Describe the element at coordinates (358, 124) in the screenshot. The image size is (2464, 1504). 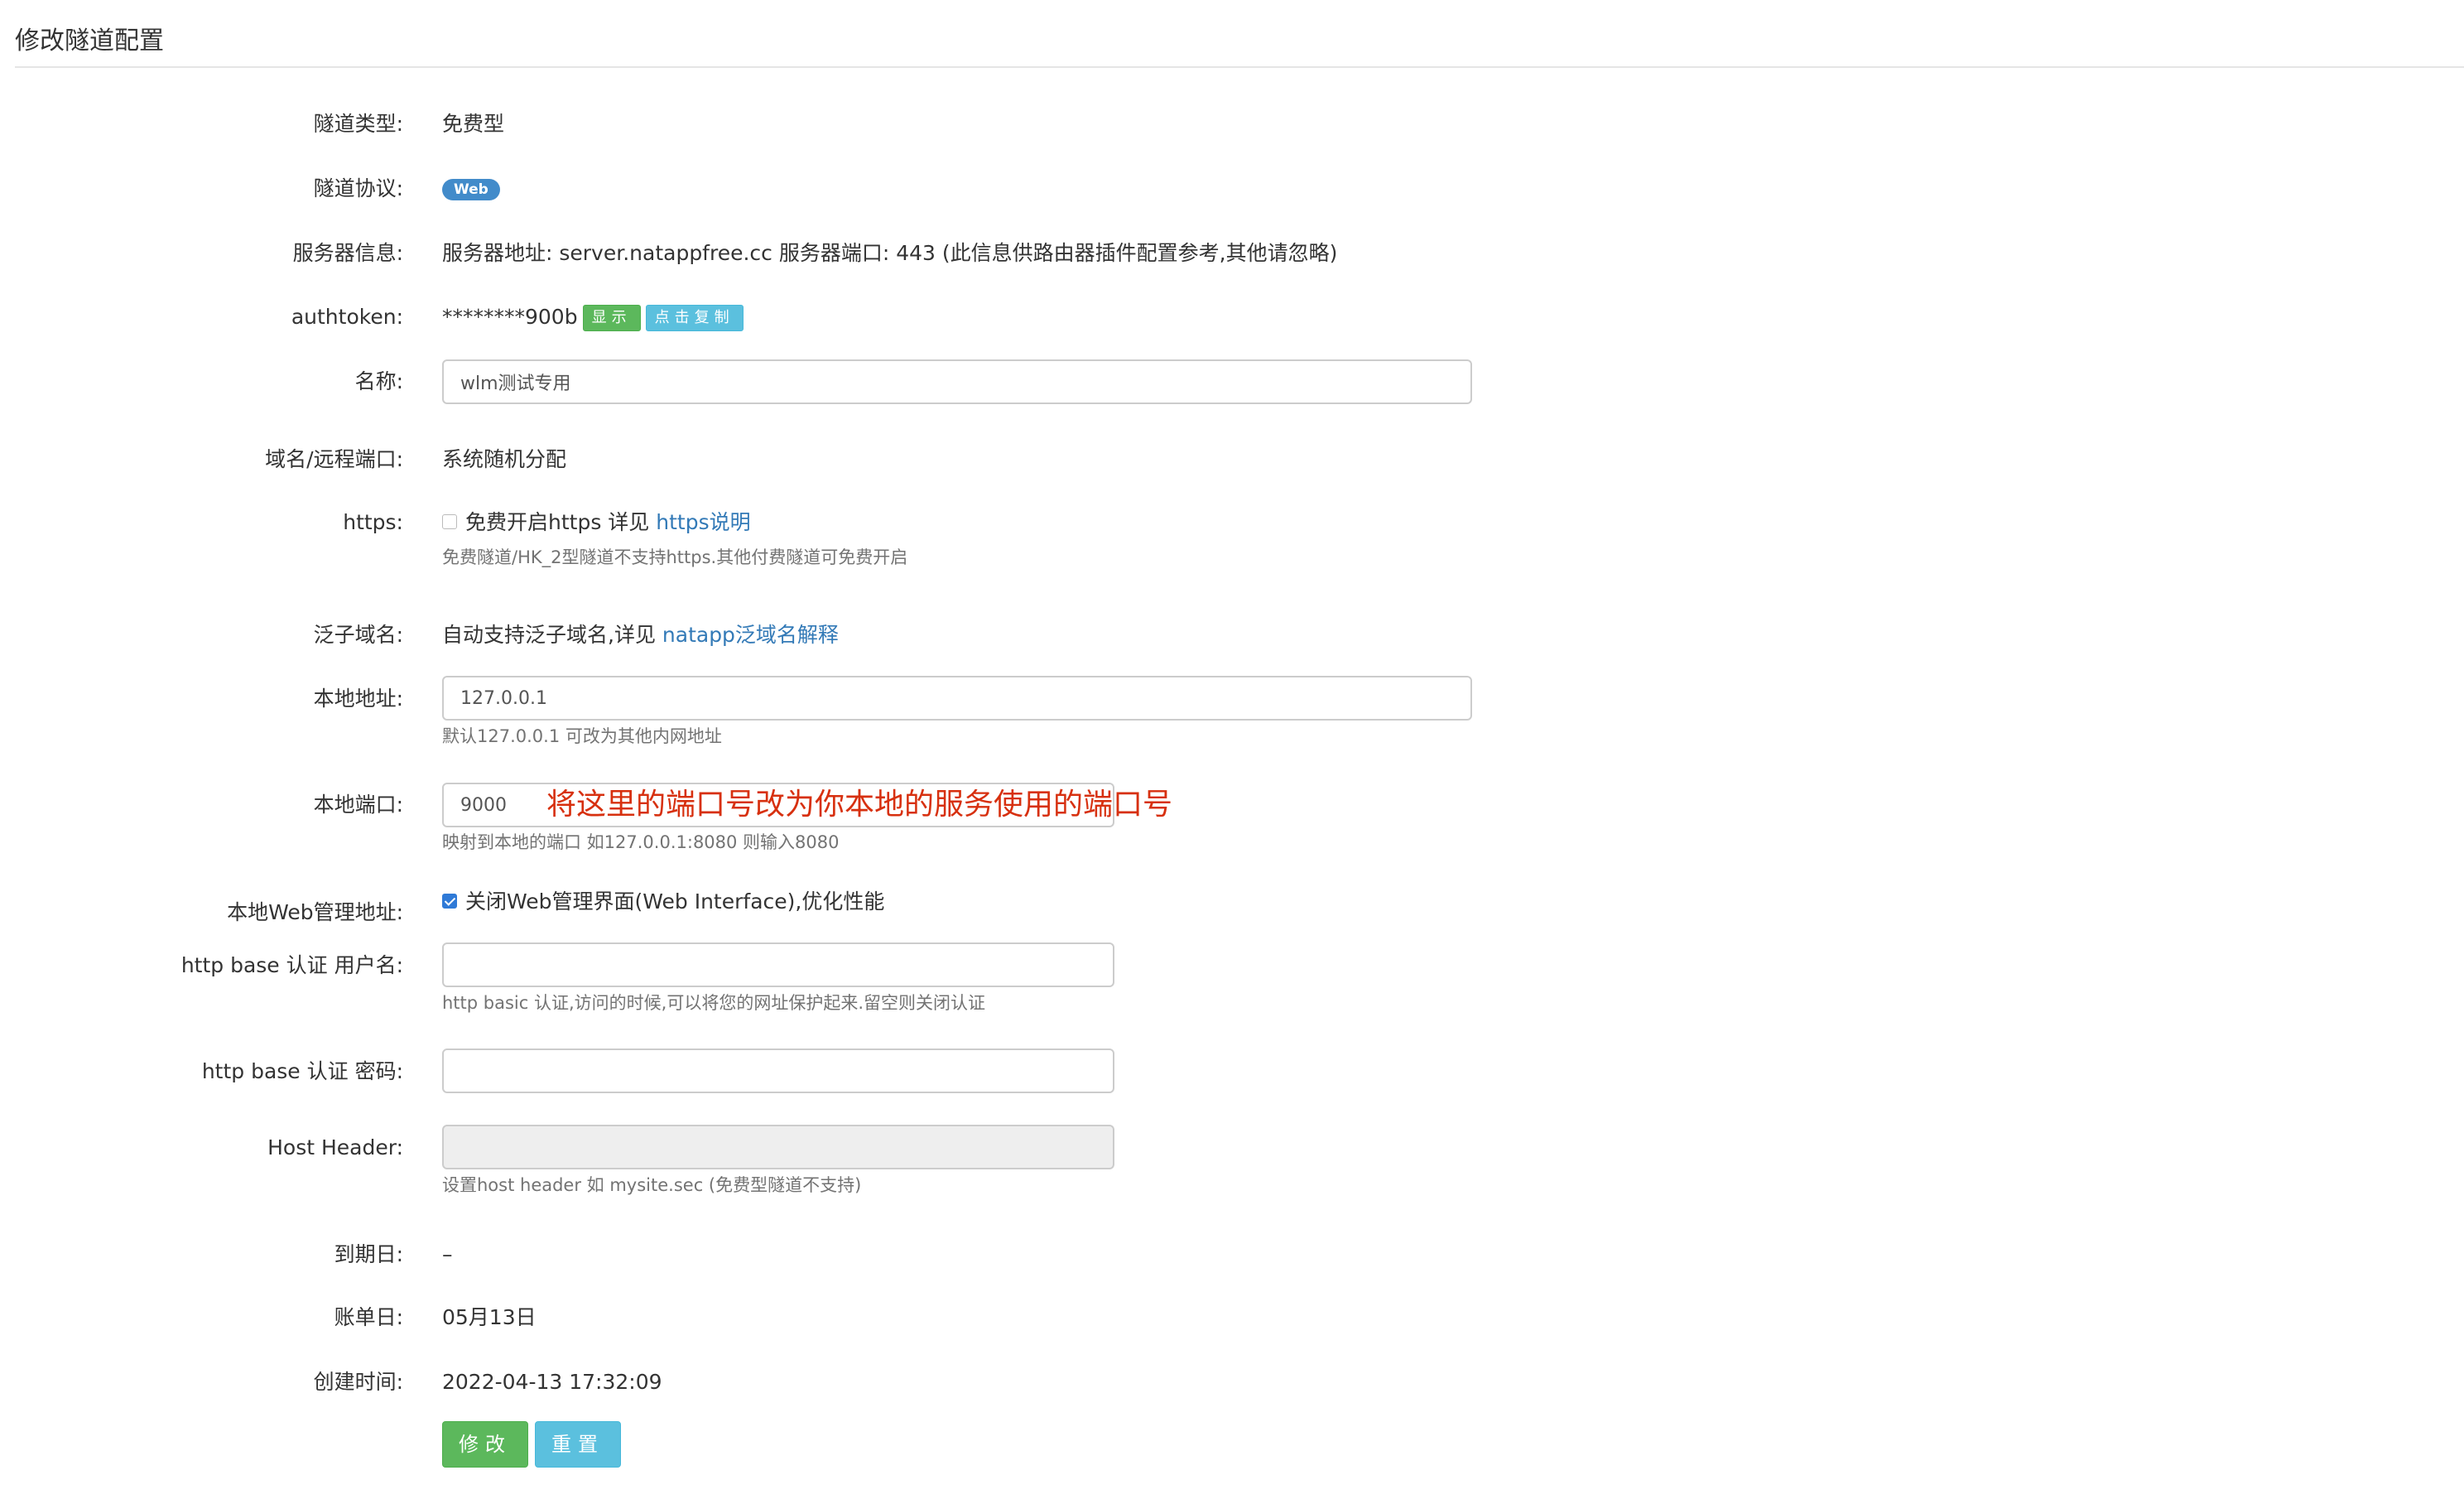
I see `tunnel-type-label: 隧道类型:` at that location.